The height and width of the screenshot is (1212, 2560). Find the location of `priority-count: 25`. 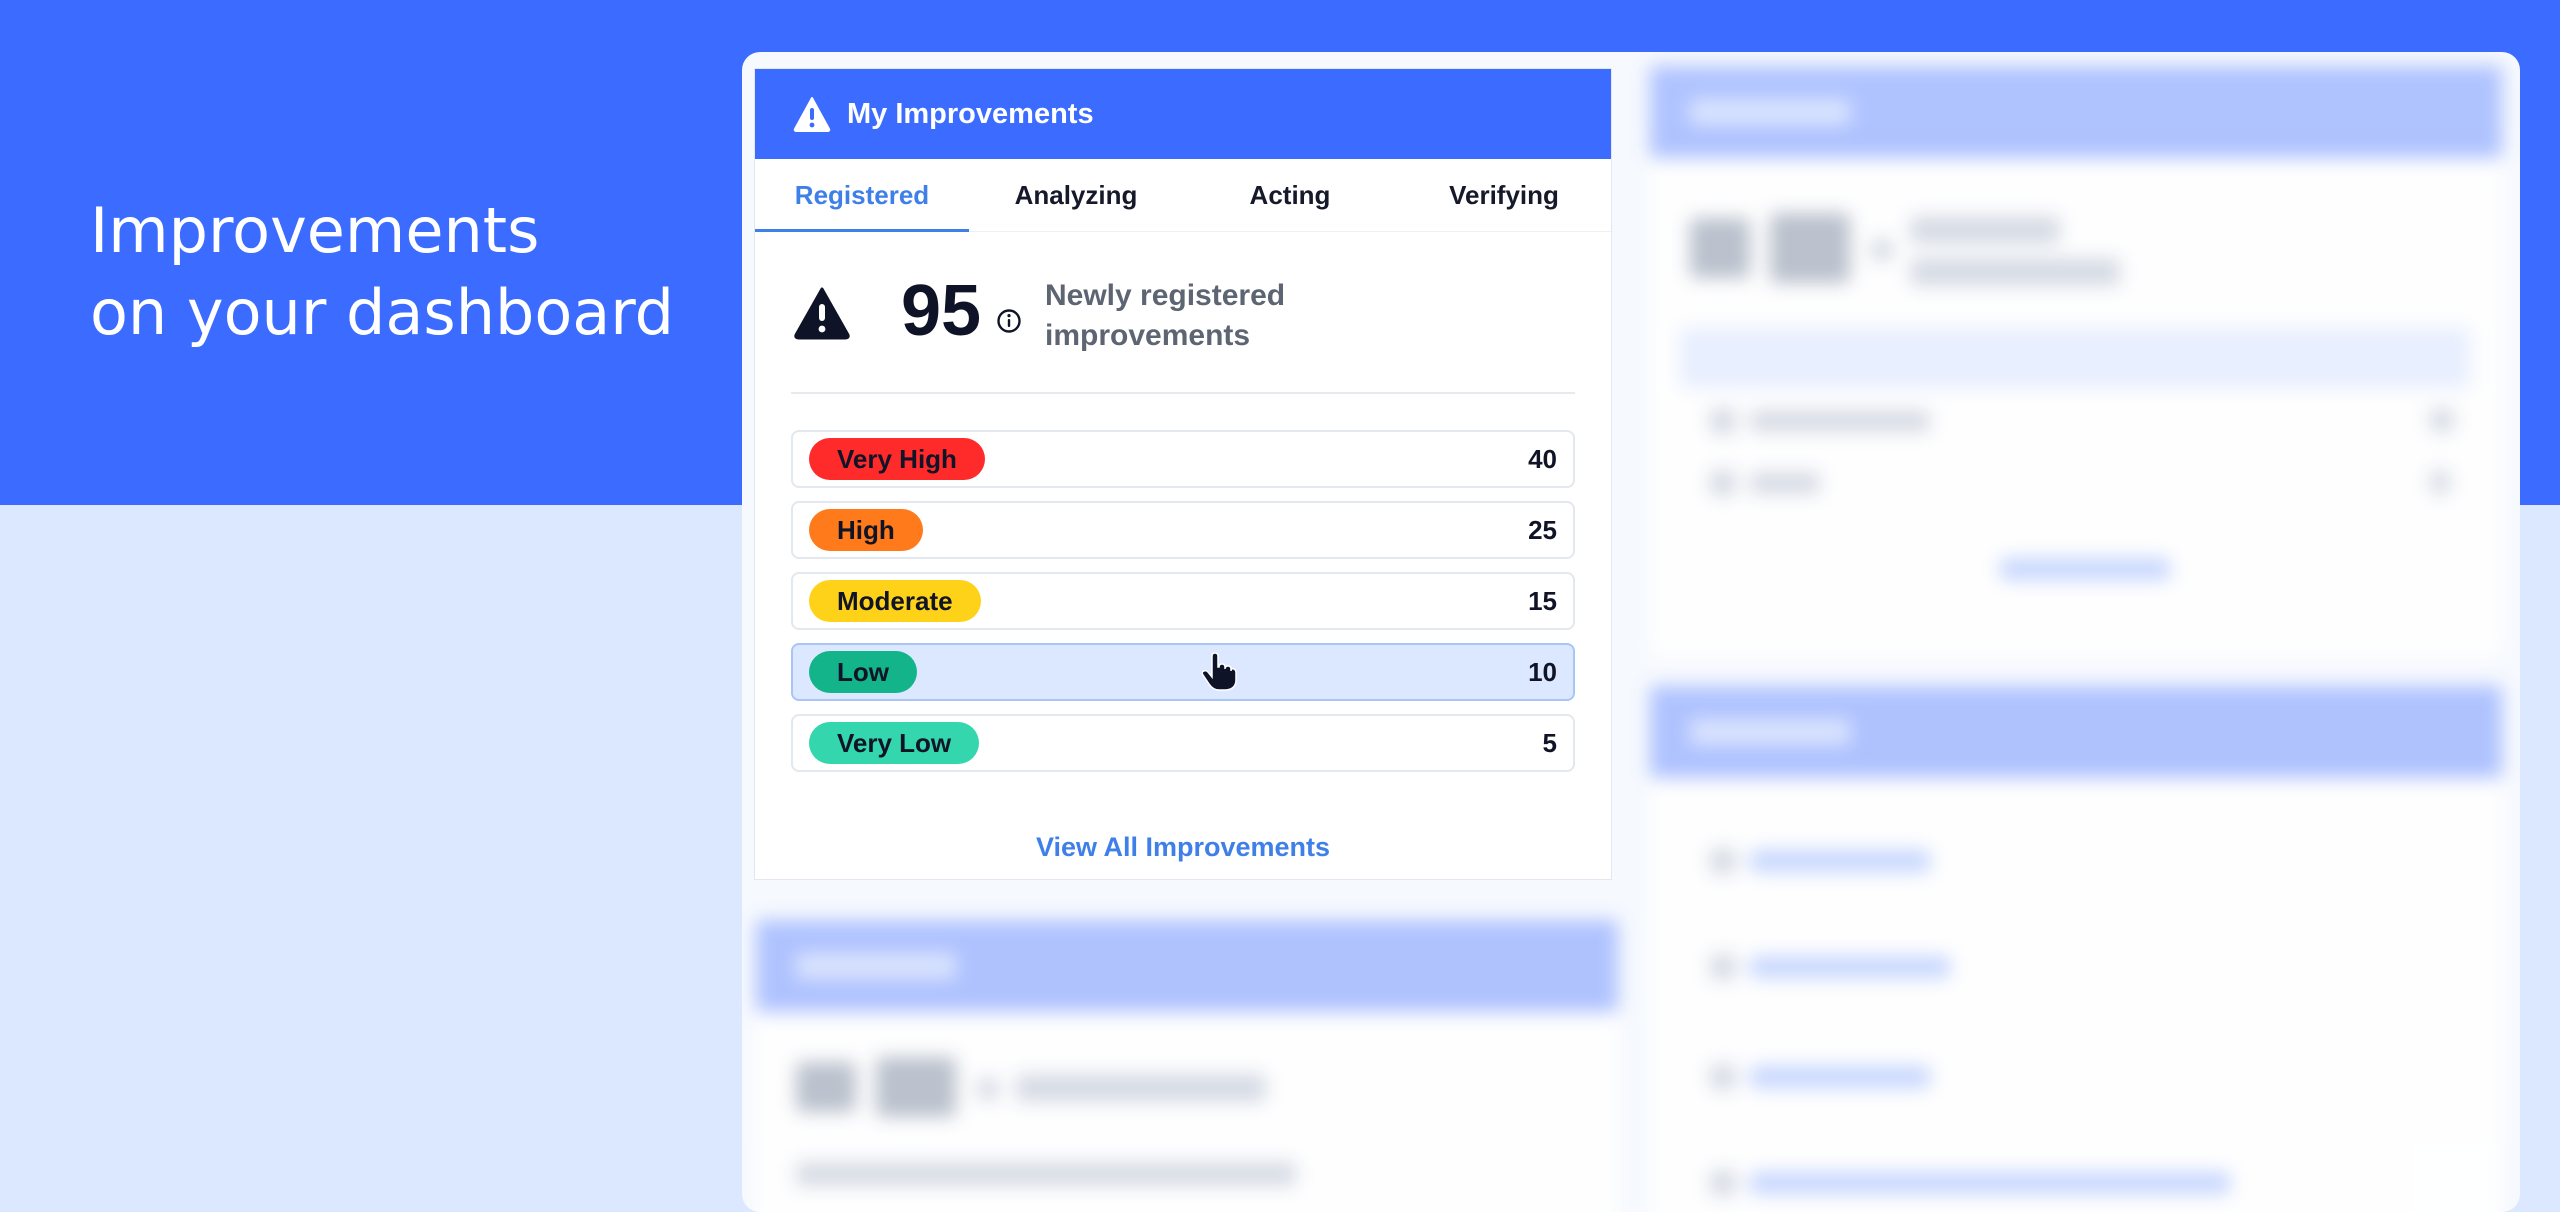

priority-count: 25 is located at coordinates (1542, 529).